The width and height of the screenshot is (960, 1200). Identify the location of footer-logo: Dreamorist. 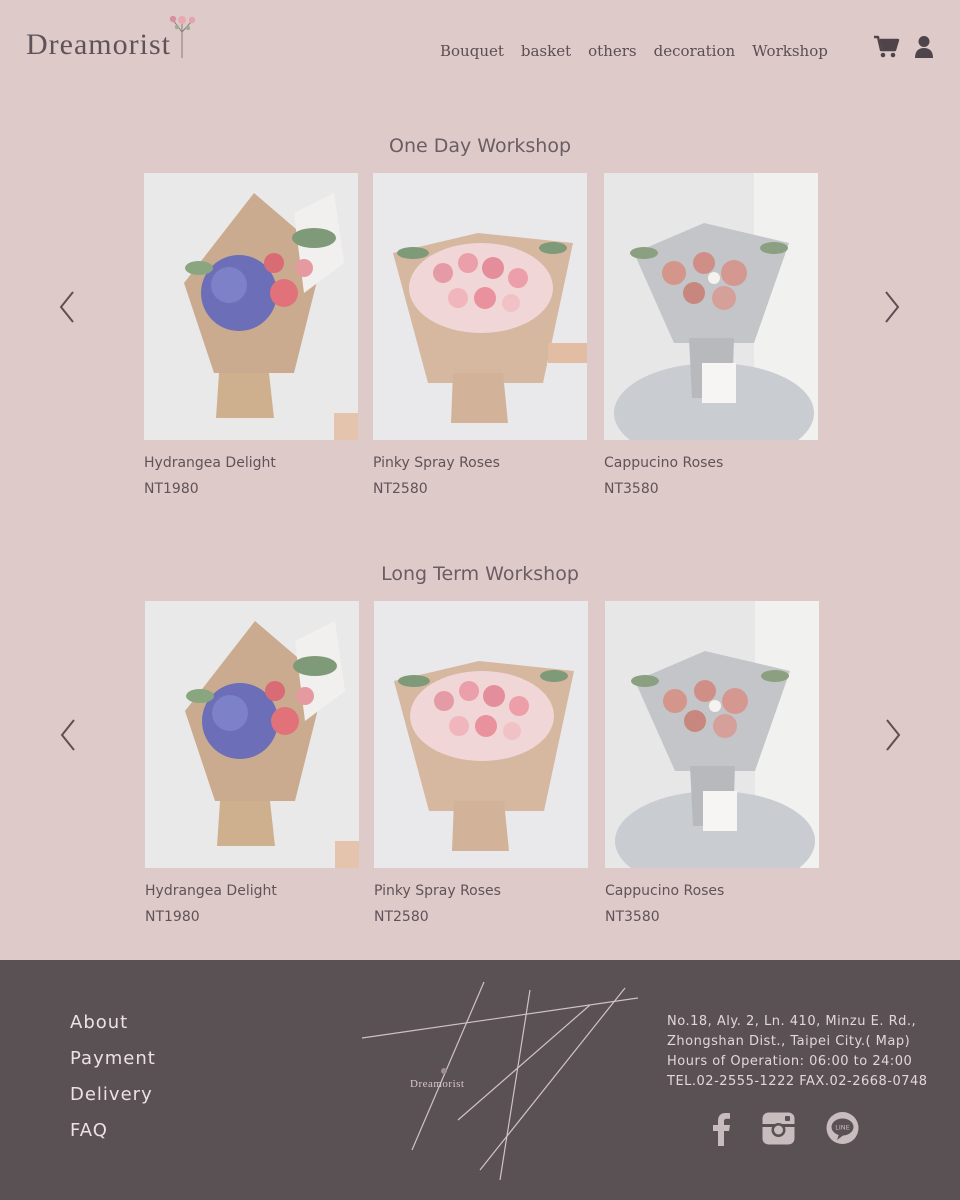
(437, 1084).